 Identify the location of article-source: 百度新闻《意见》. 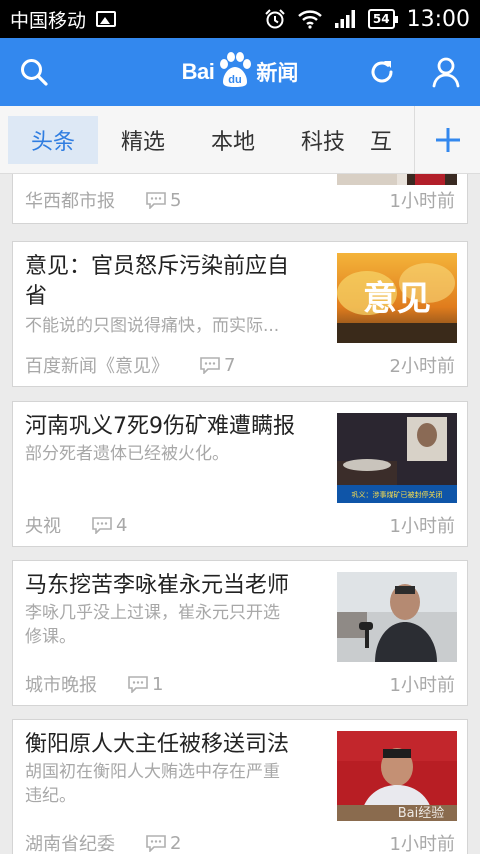
(97, 366).